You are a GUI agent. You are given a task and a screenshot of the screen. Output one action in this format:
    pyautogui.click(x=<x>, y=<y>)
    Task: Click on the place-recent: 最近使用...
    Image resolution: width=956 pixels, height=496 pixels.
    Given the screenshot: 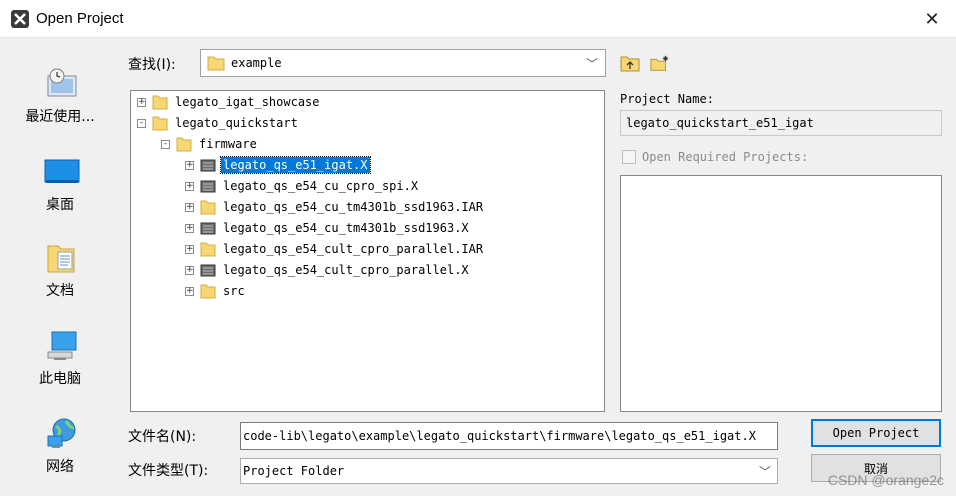 What is the action you would take?
    pyautogui.click(x=60, y=98)
    